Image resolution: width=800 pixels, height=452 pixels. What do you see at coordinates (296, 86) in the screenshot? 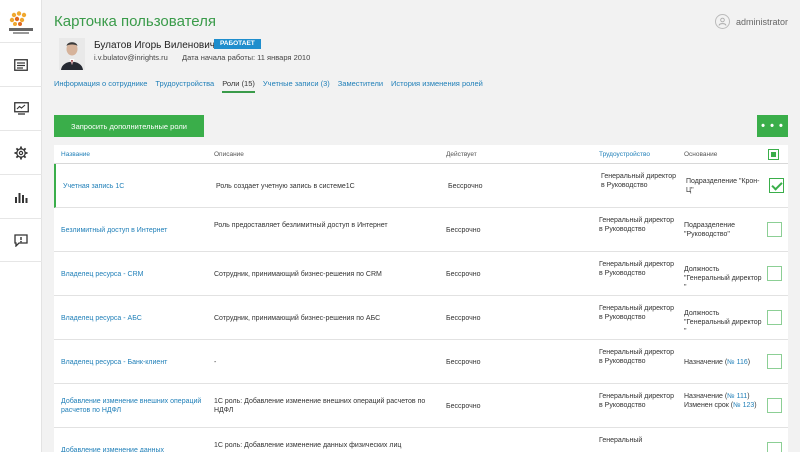
I see `tab-accounts: Учетные записи (3)` at bounding box center [296, 86].